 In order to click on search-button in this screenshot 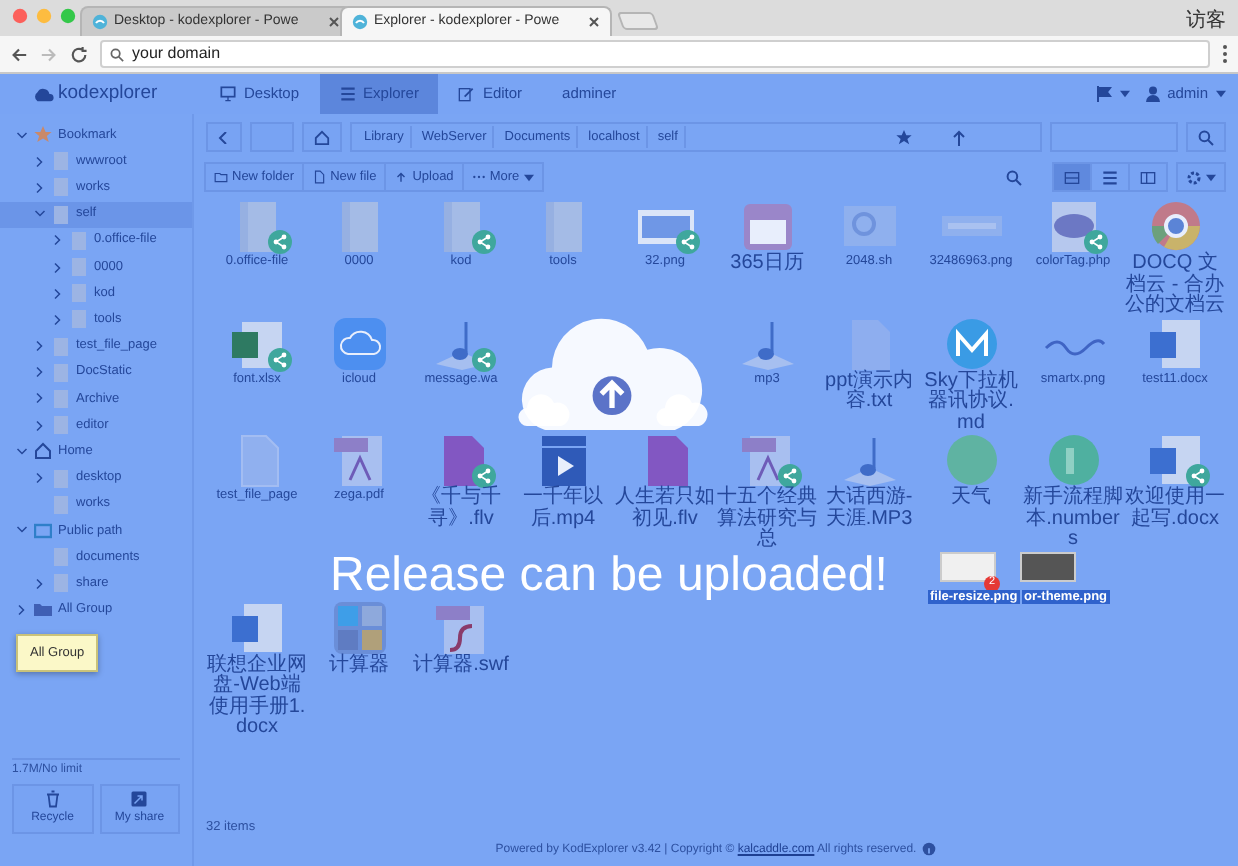, I will do `click(1206, 137)`.